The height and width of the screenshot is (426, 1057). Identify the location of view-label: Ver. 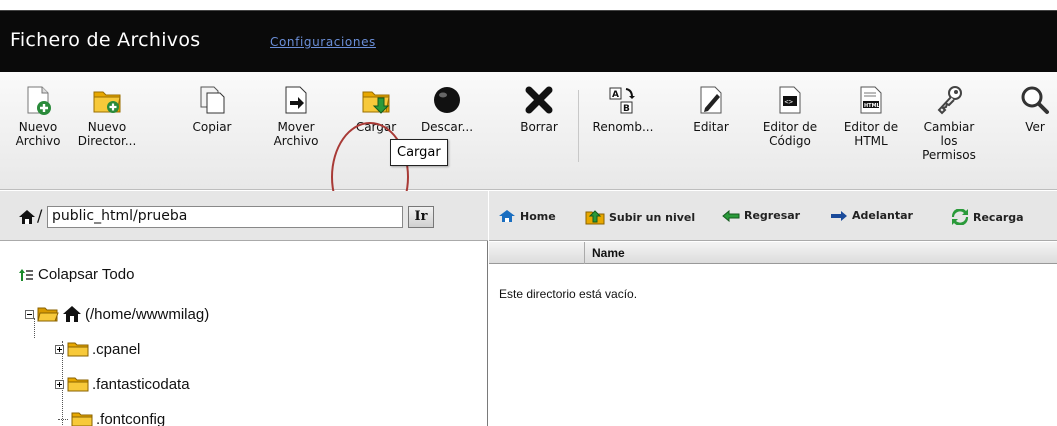
(1035, 127).